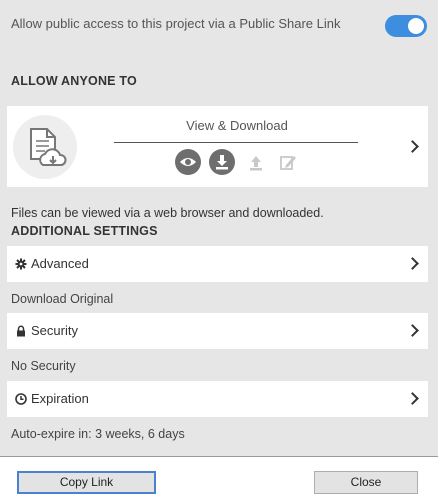  I want to click on edit-icon, so click(288, 162).